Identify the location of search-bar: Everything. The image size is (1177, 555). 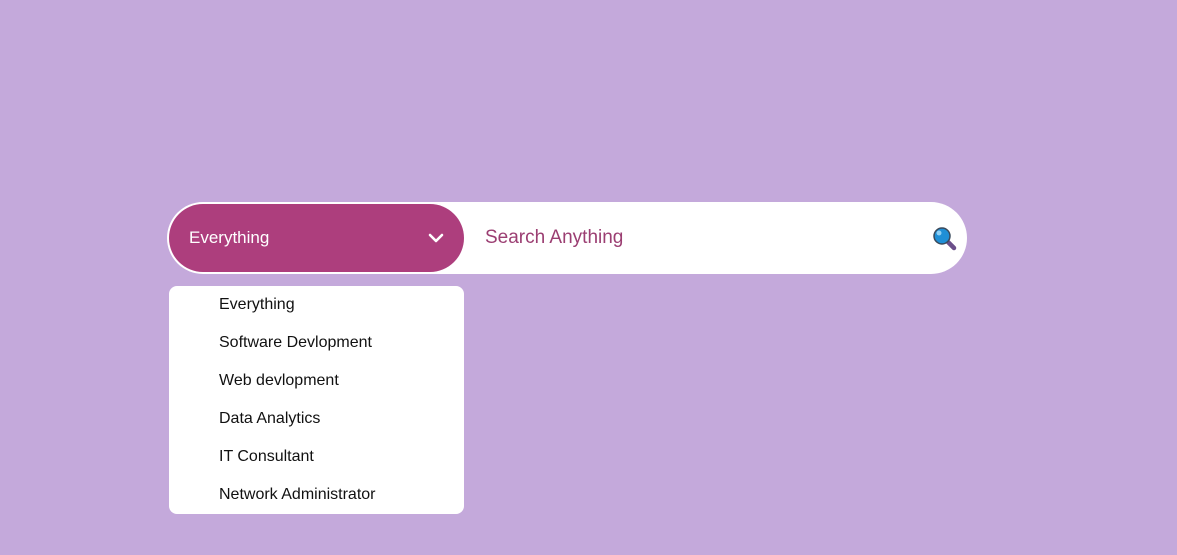
(567, 238).